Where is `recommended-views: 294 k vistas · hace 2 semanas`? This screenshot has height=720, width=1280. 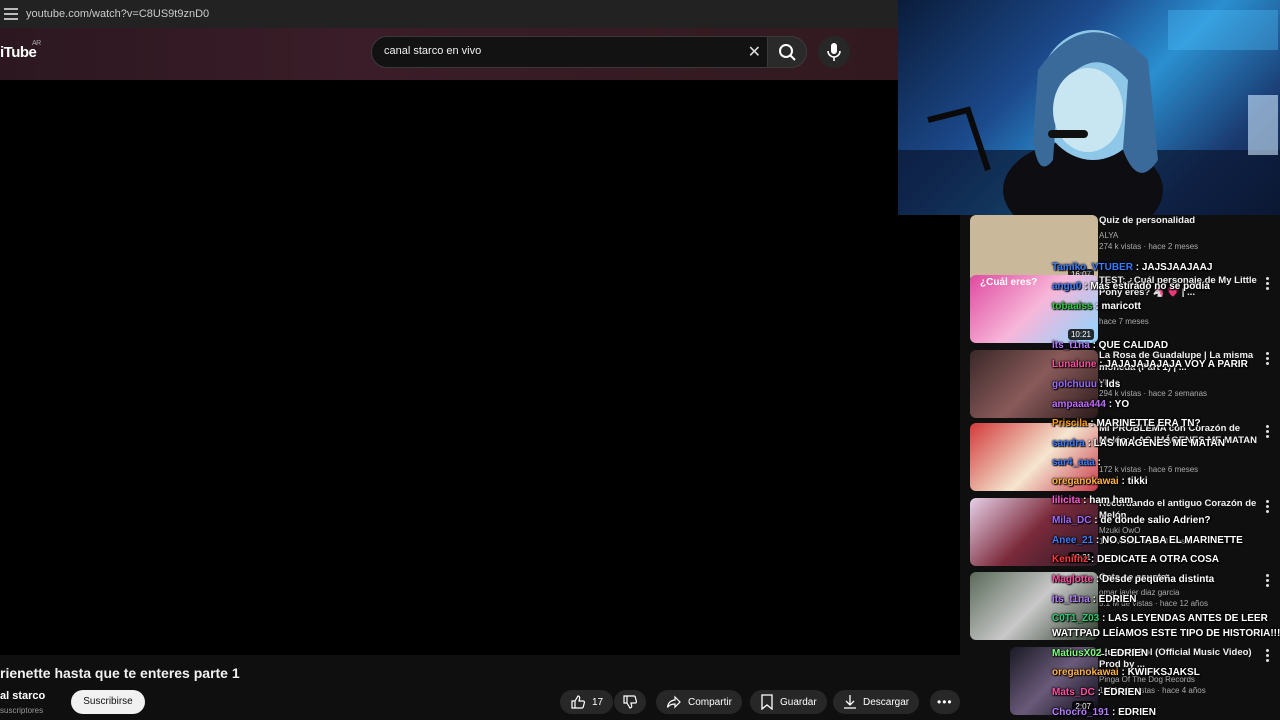 recommended-views: 294 k vistas · hace 2 semanas is located at coordinates (1153, 393).